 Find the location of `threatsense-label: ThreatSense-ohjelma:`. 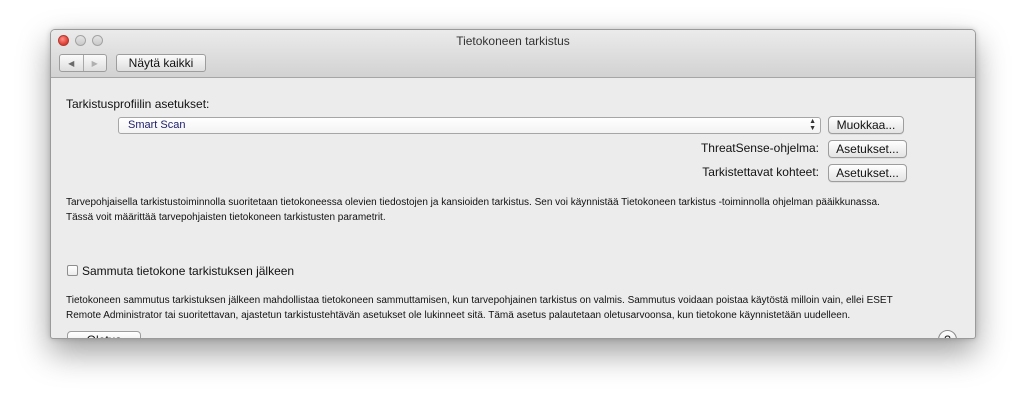

threatsense-label: ThreatSense-ohjelma: is located at coordinates (759, 148).